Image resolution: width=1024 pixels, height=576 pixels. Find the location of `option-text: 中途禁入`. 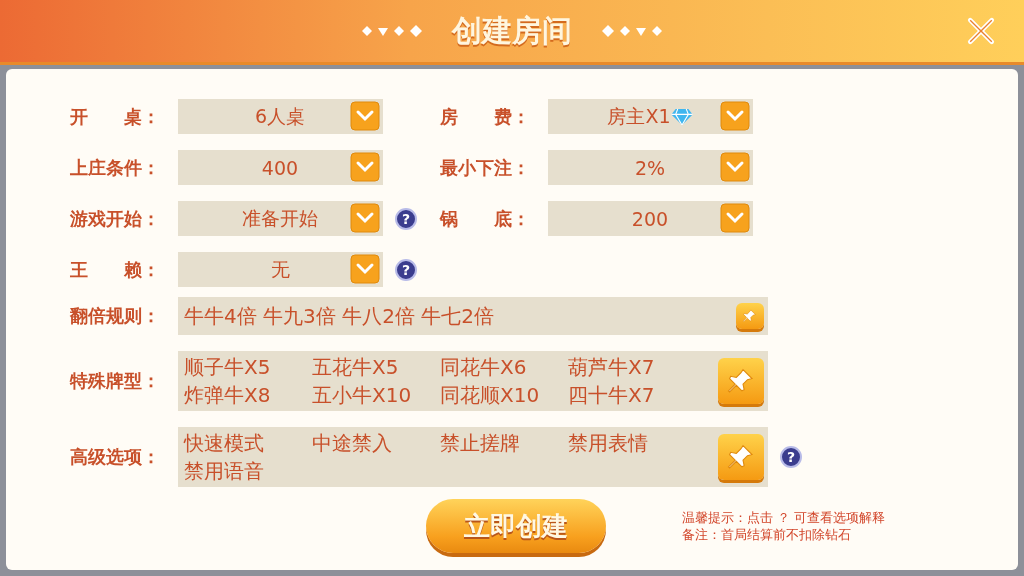

option-text: 中途禁入 is located at coordinates (352, 443).